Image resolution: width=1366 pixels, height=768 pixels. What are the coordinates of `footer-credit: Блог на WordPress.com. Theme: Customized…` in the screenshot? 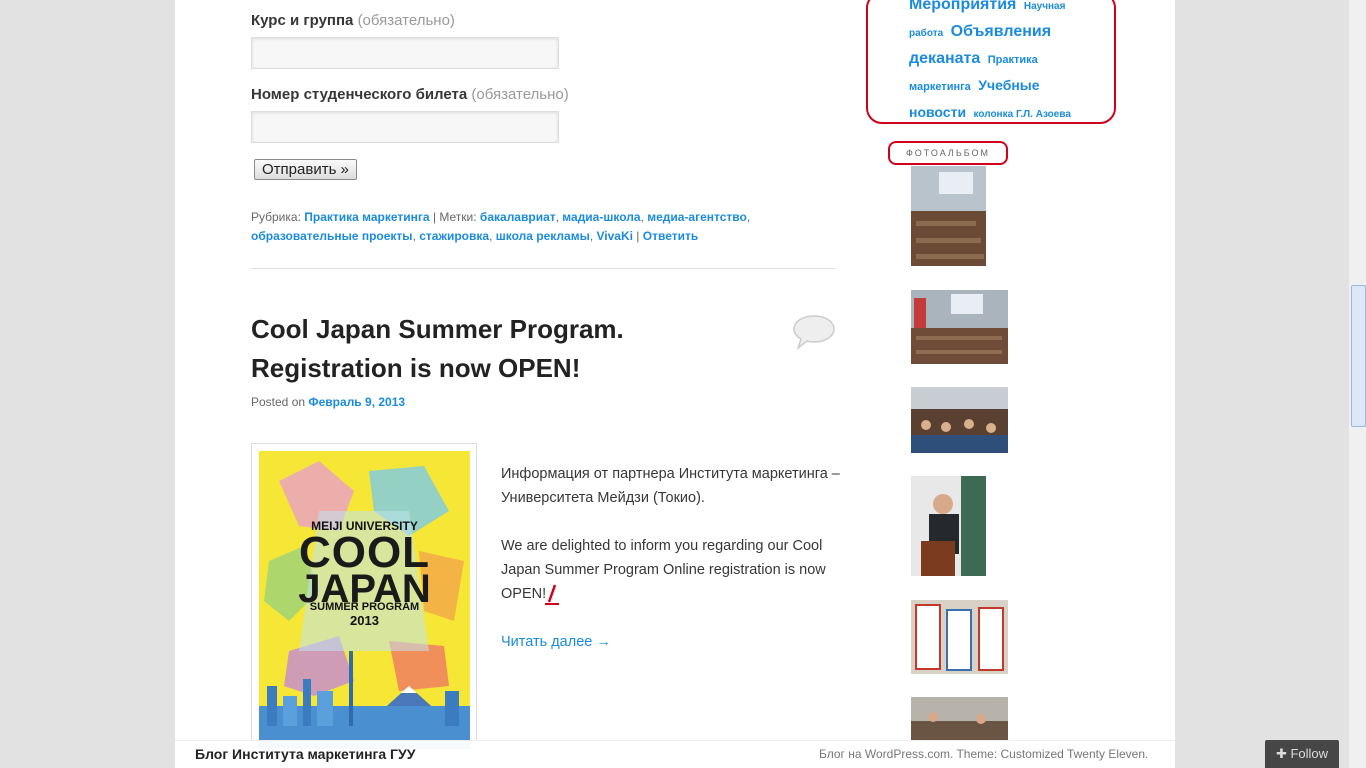 It's located at (983, 754).